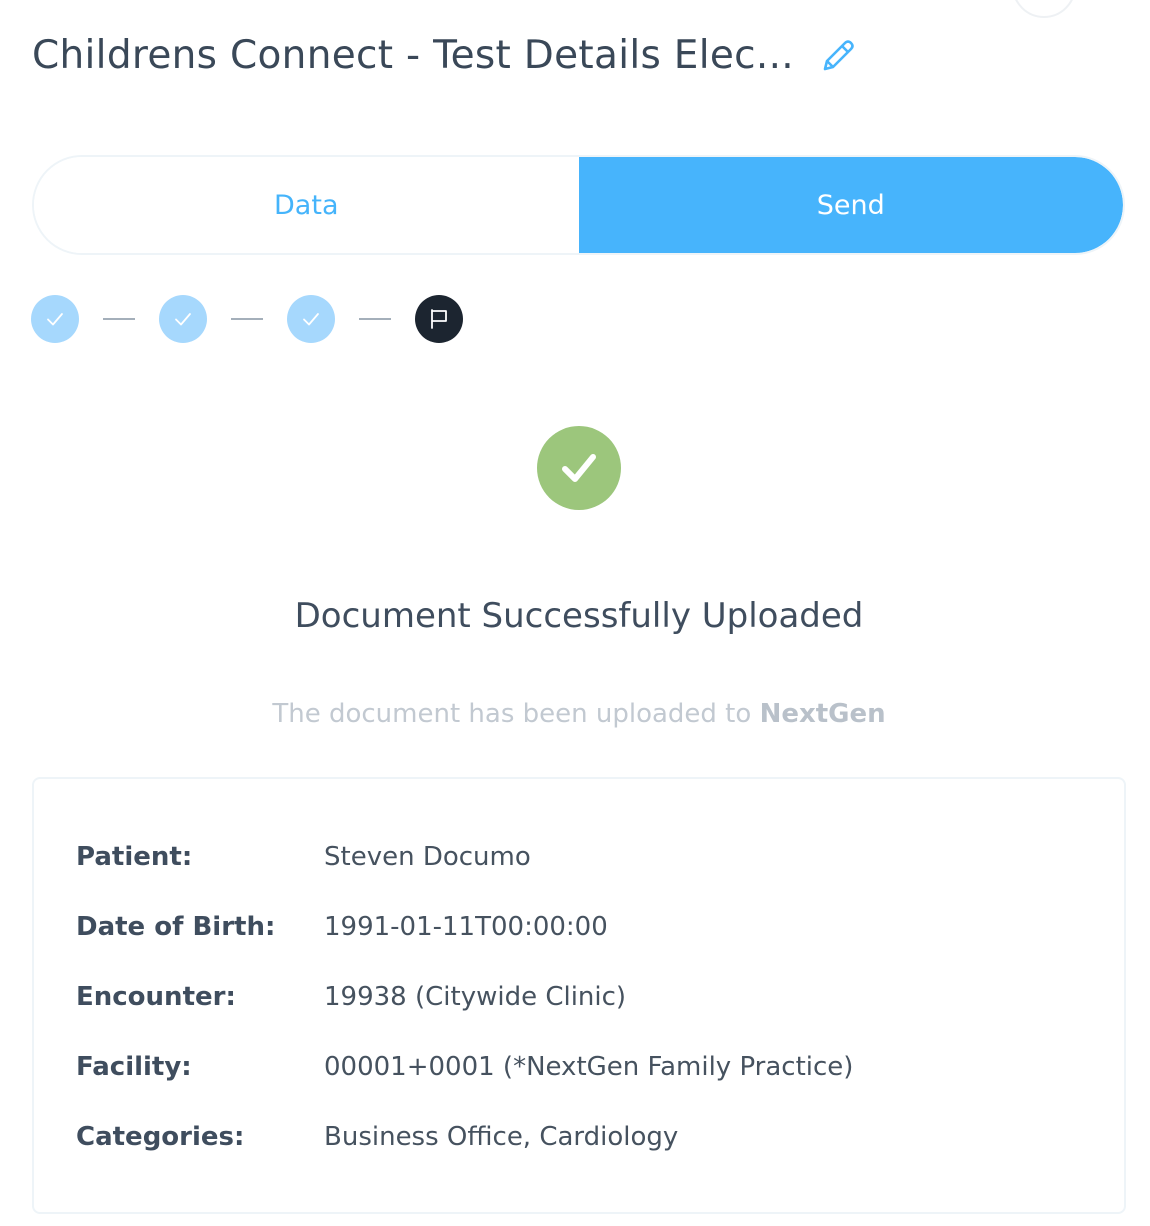 This screenshot has height=1226, width=1150. Describe the element at coordinates (838, 56) in the screenshot. I see `pencil-icon` at that location.